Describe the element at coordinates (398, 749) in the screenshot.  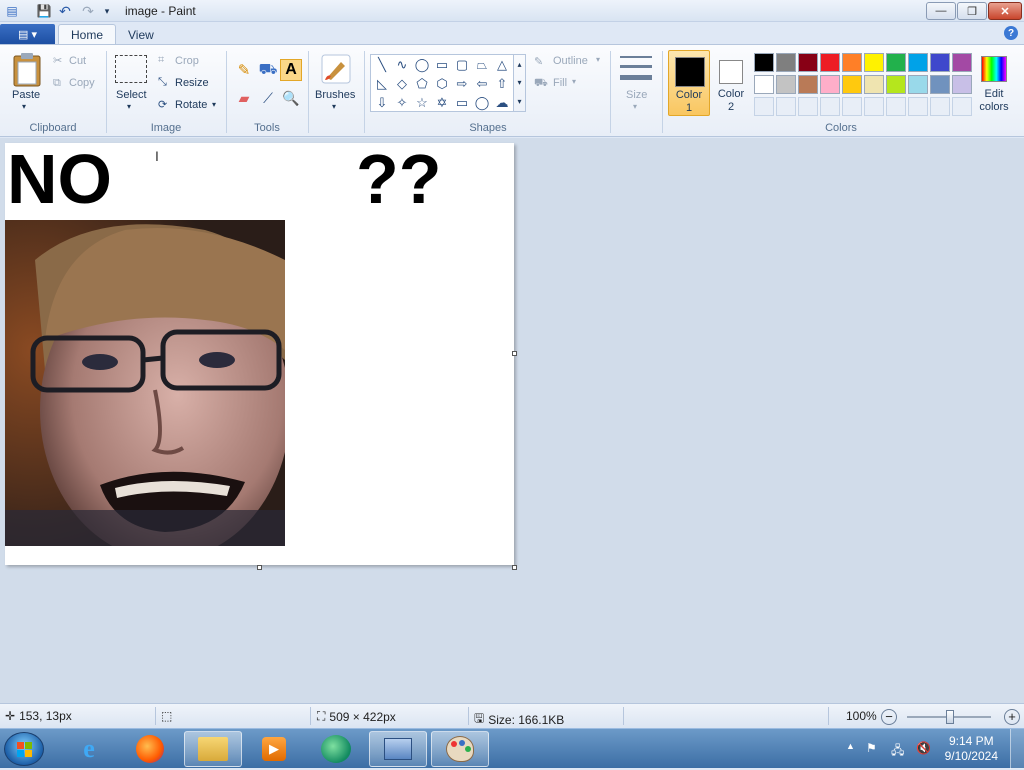
I see `taskbar-remote-desktop` at that location.